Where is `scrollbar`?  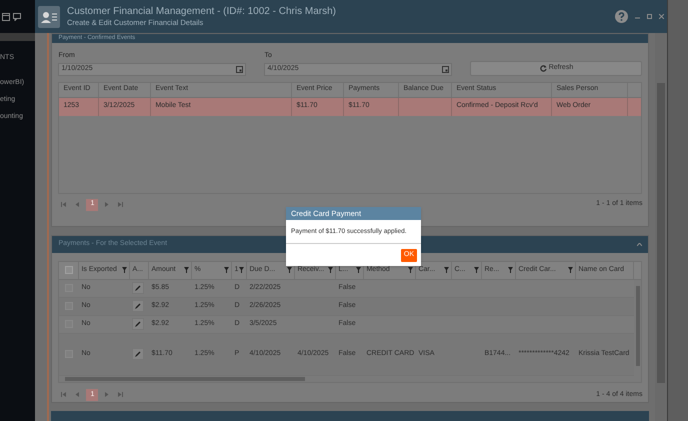 scrollbar is located at coordinates (661, 227).